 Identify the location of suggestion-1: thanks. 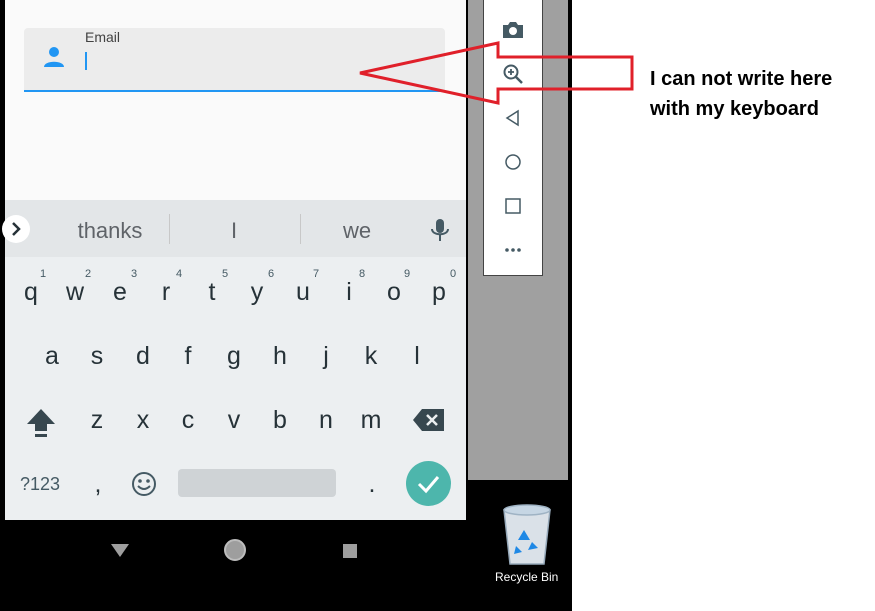
(110, 231).